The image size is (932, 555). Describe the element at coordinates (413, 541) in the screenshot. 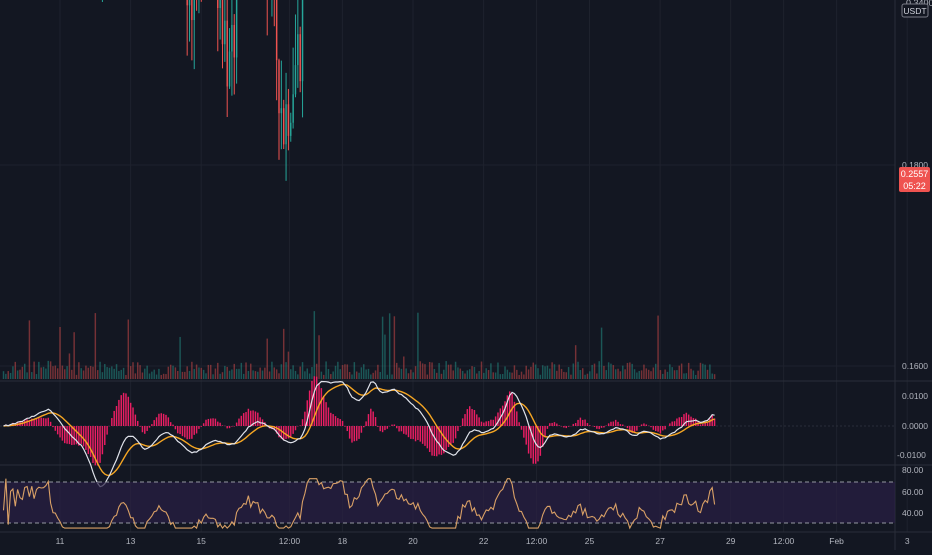

I see `time-tick-label: 20` at that location.